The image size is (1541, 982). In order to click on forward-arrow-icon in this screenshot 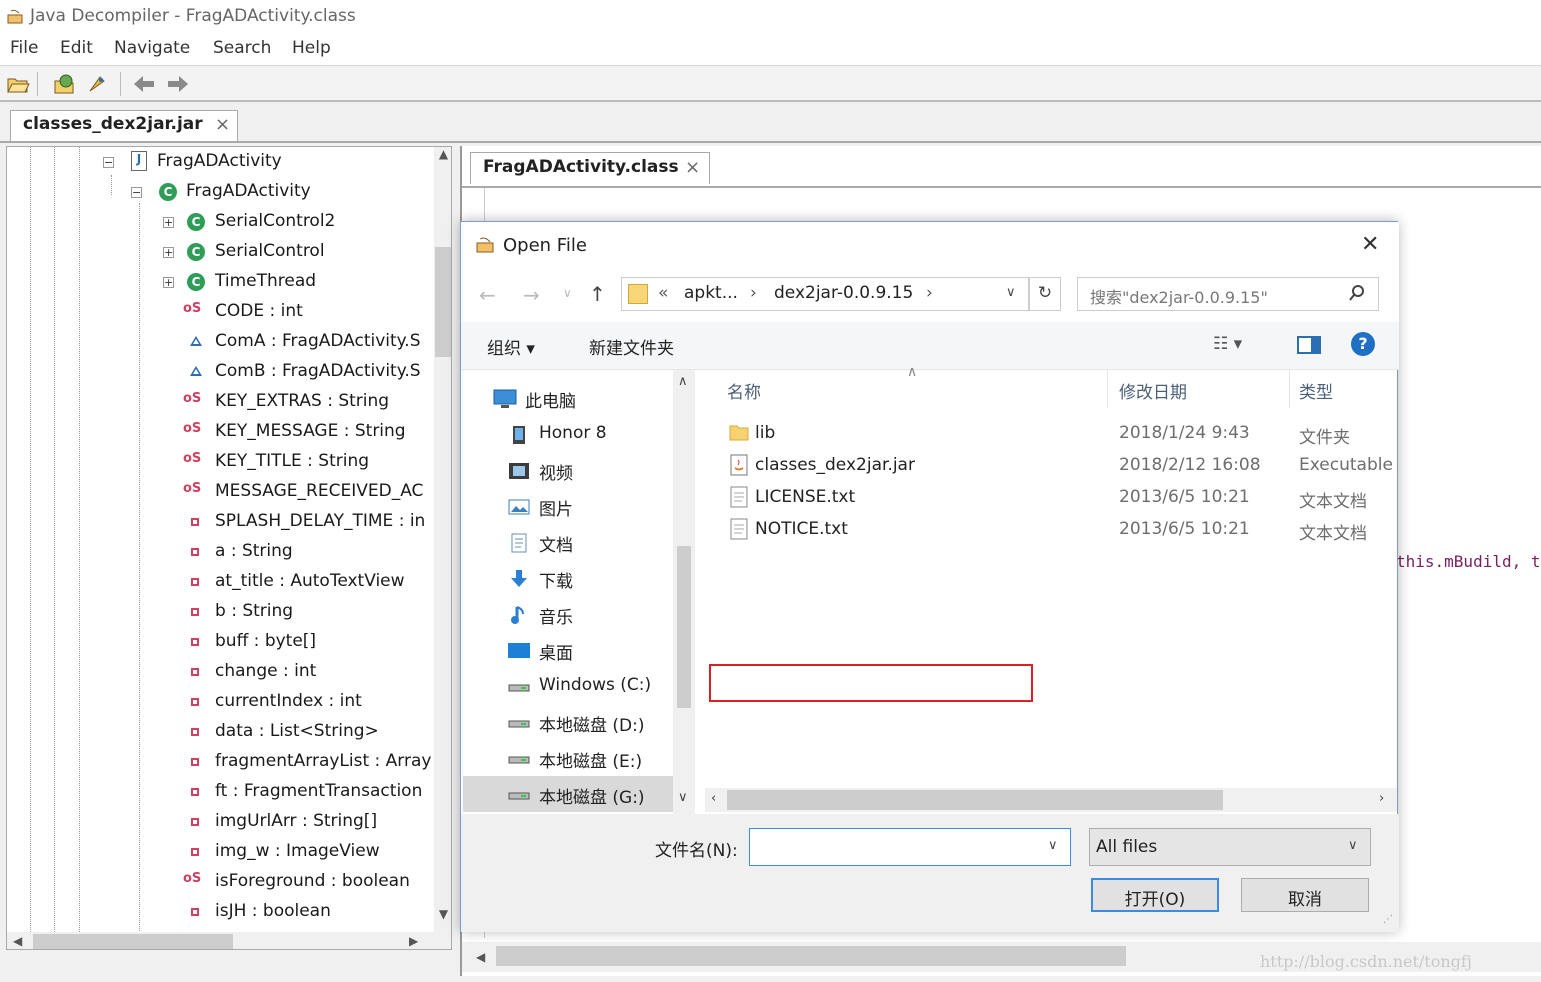, I will do `click(178, 84)`.